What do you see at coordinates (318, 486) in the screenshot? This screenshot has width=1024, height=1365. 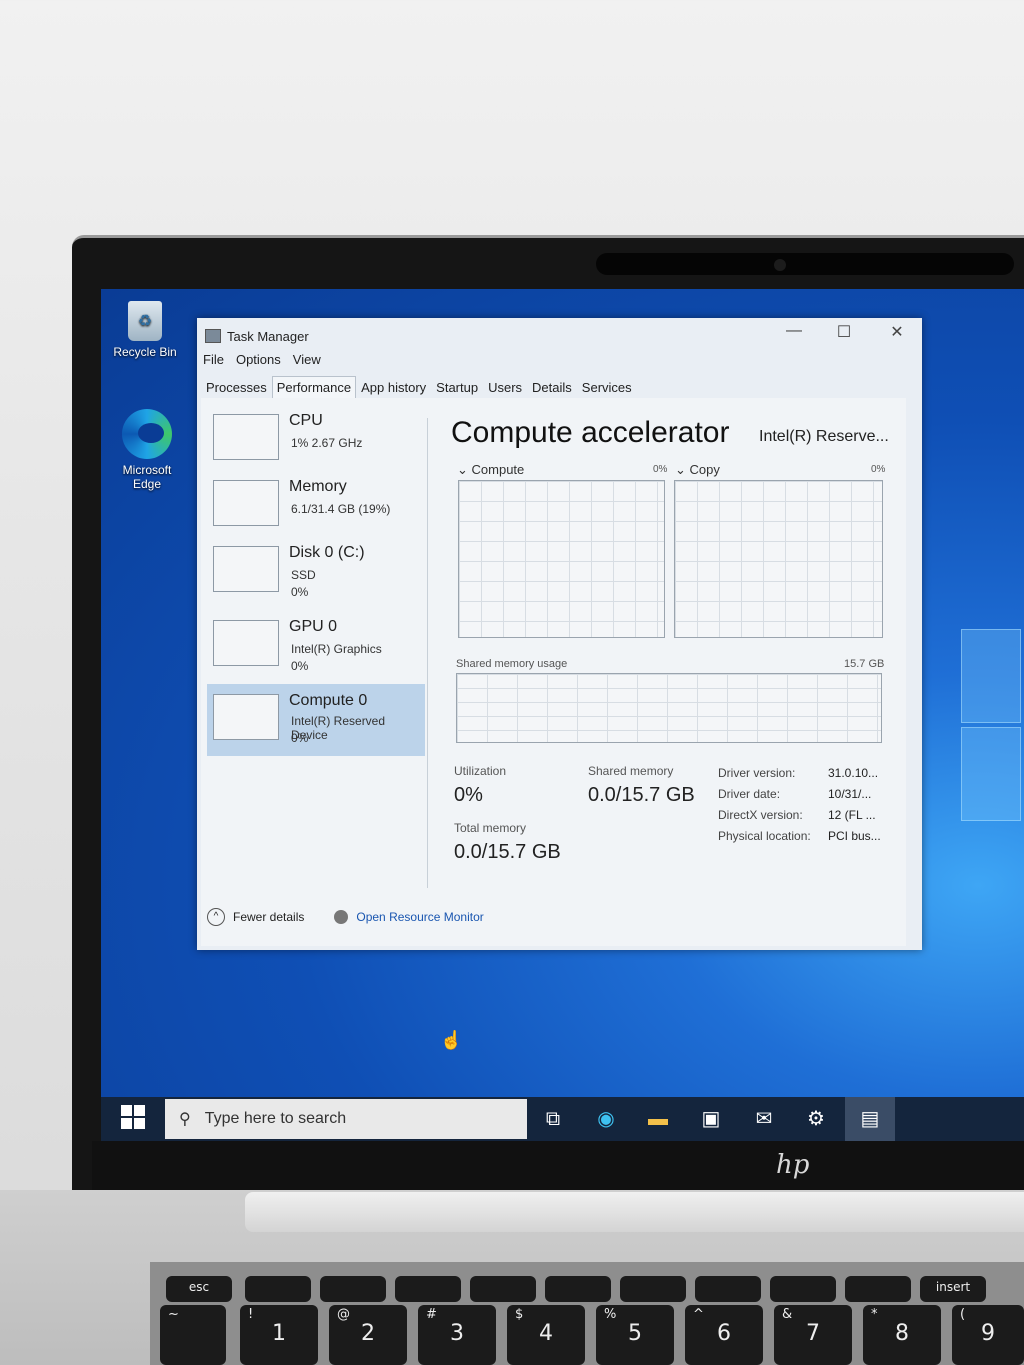 I see `sidebar-item-name: Memory` at bounding box center [318, 486].